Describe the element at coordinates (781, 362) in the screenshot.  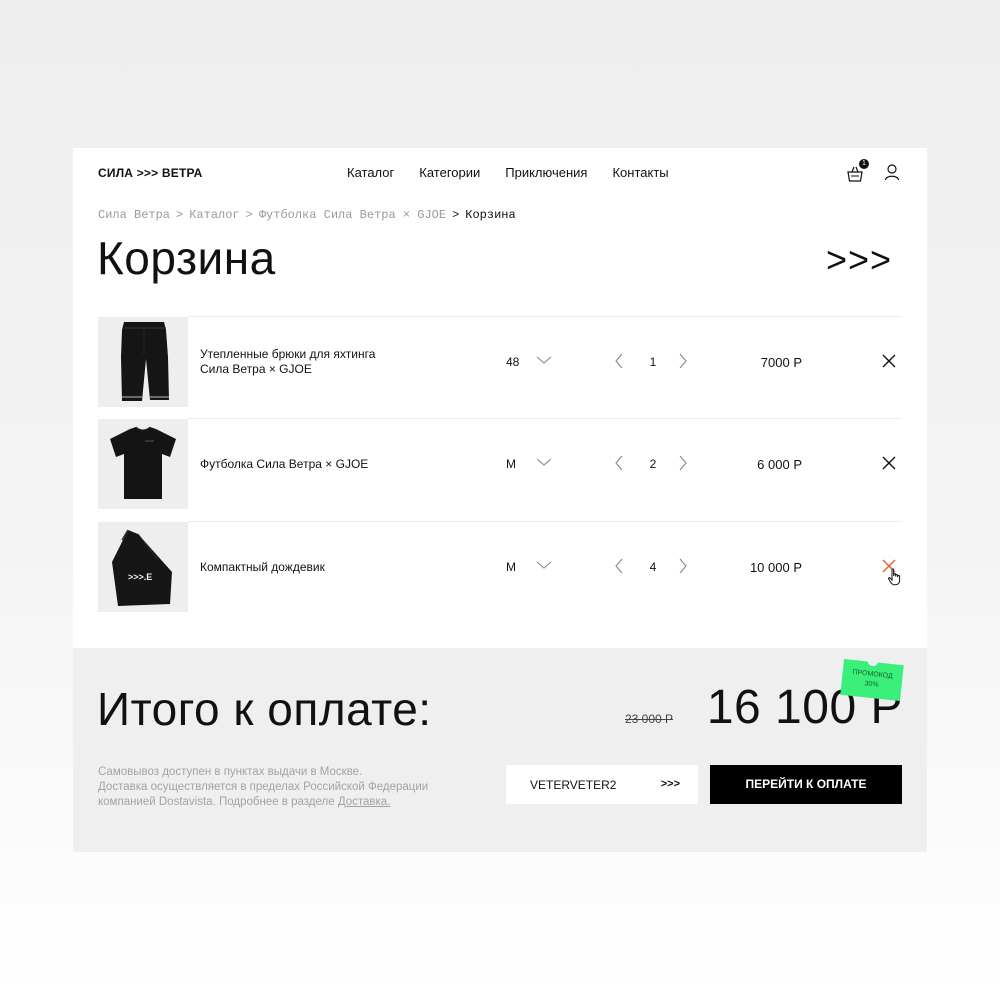
I see `item-price: 7000 Р` at that location.